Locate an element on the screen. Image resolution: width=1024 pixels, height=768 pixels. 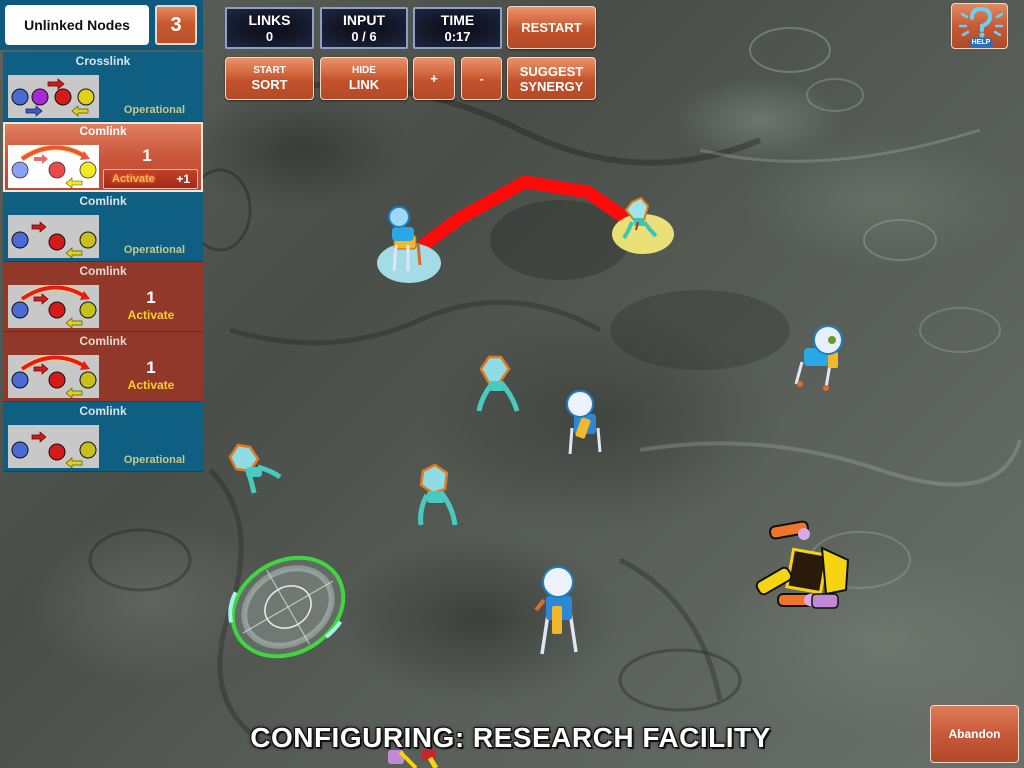
abandon-label: Abandon is located at coordinates (974, 734).